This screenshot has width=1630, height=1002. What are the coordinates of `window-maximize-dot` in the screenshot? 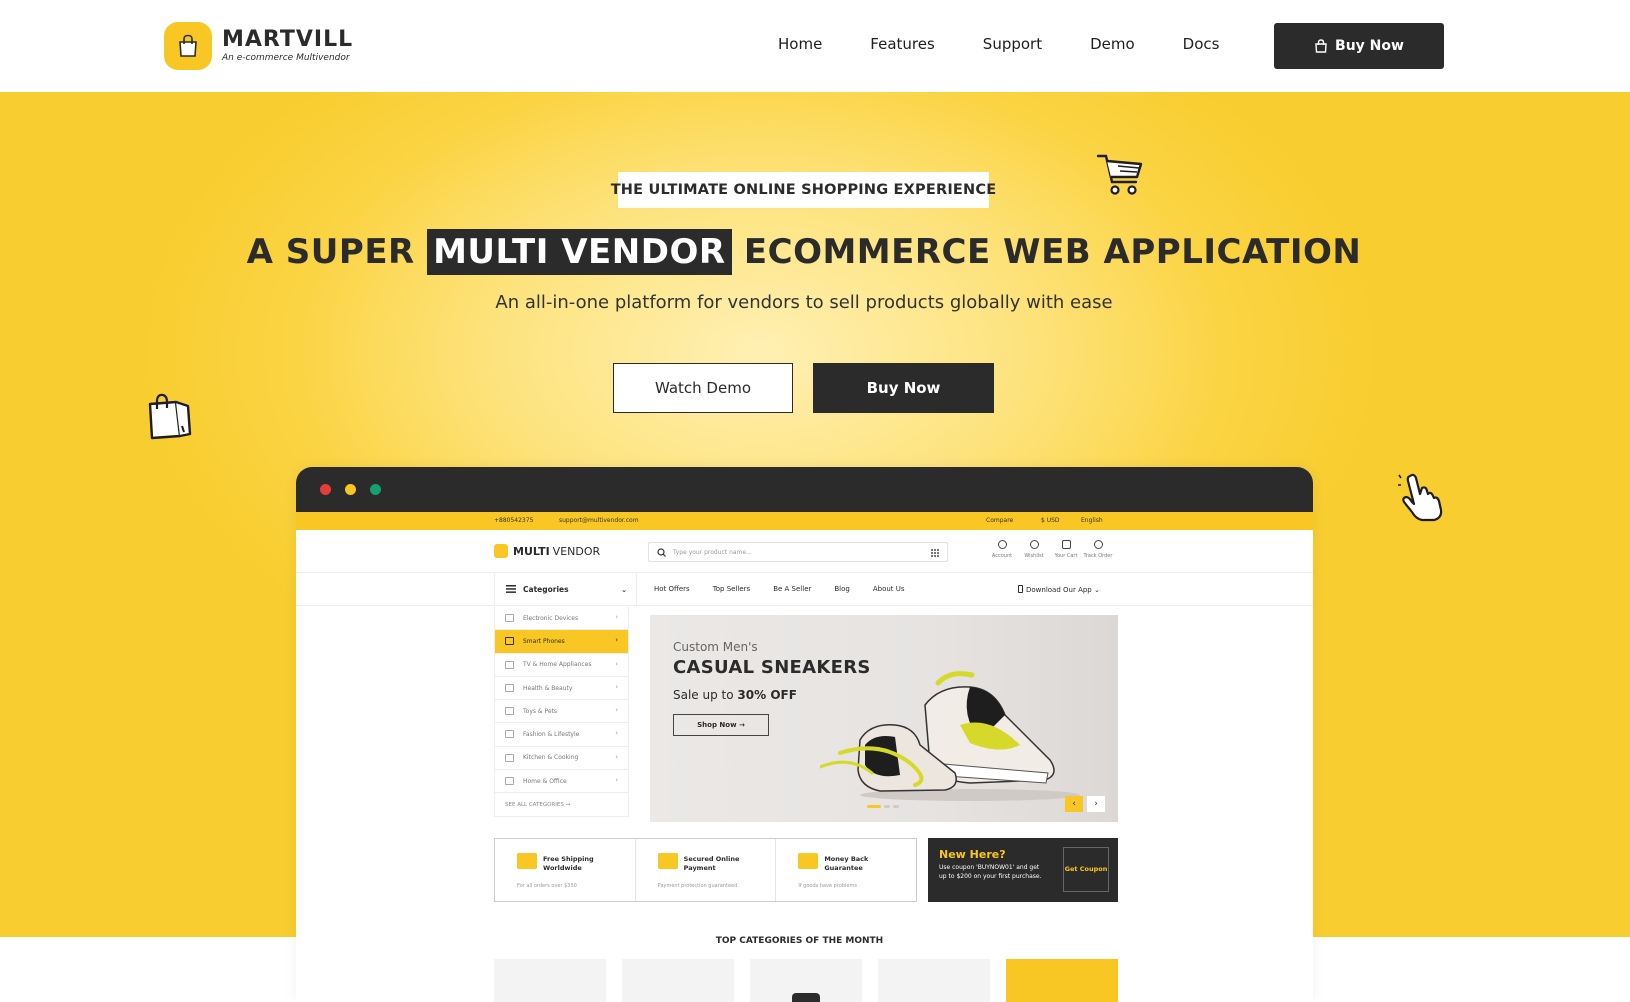 It's located at (375, 489).